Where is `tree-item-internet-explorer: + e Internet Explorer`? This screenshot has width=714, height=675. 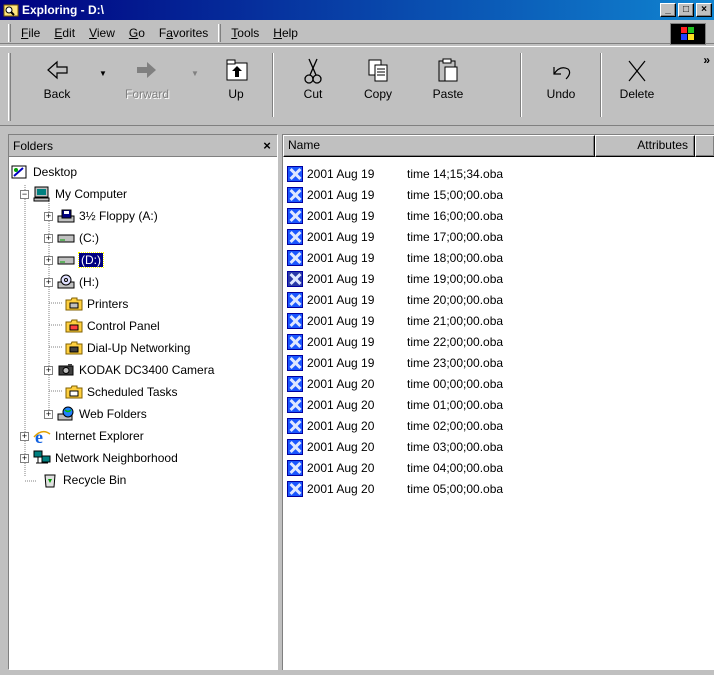
tree-item-internet-explorer: + e Internet Explorer is located at coordinates (82, 436).